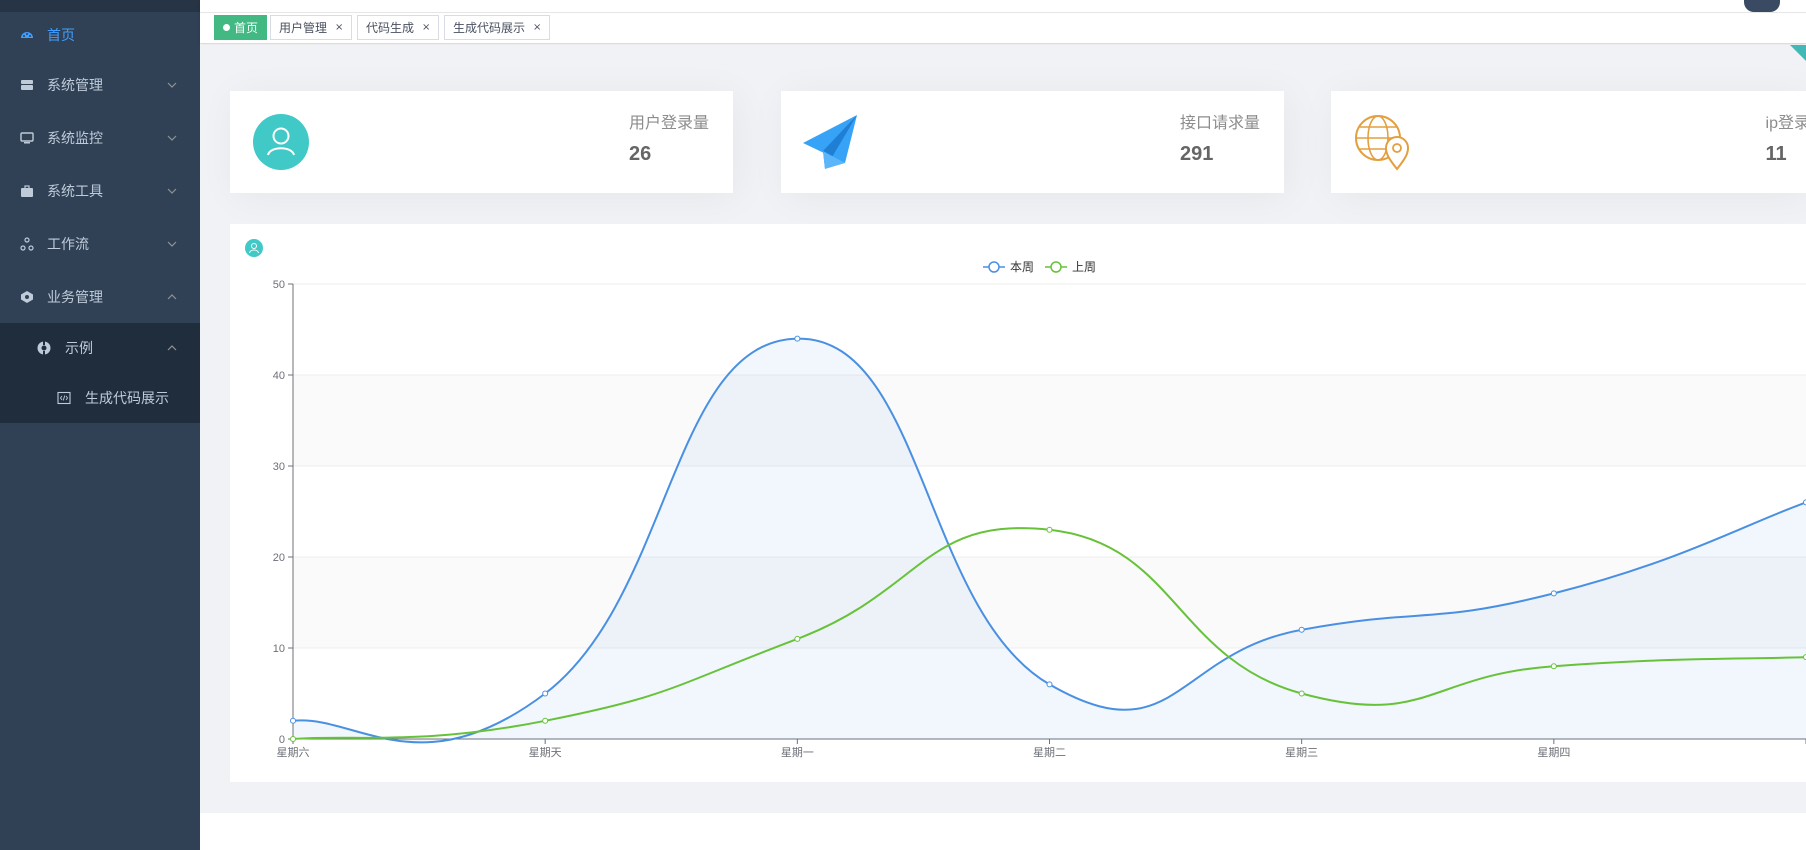 This screenshot has height=850, width=1806. I want to click on sidebar-item-label: 系统工具, so click(75, 191).